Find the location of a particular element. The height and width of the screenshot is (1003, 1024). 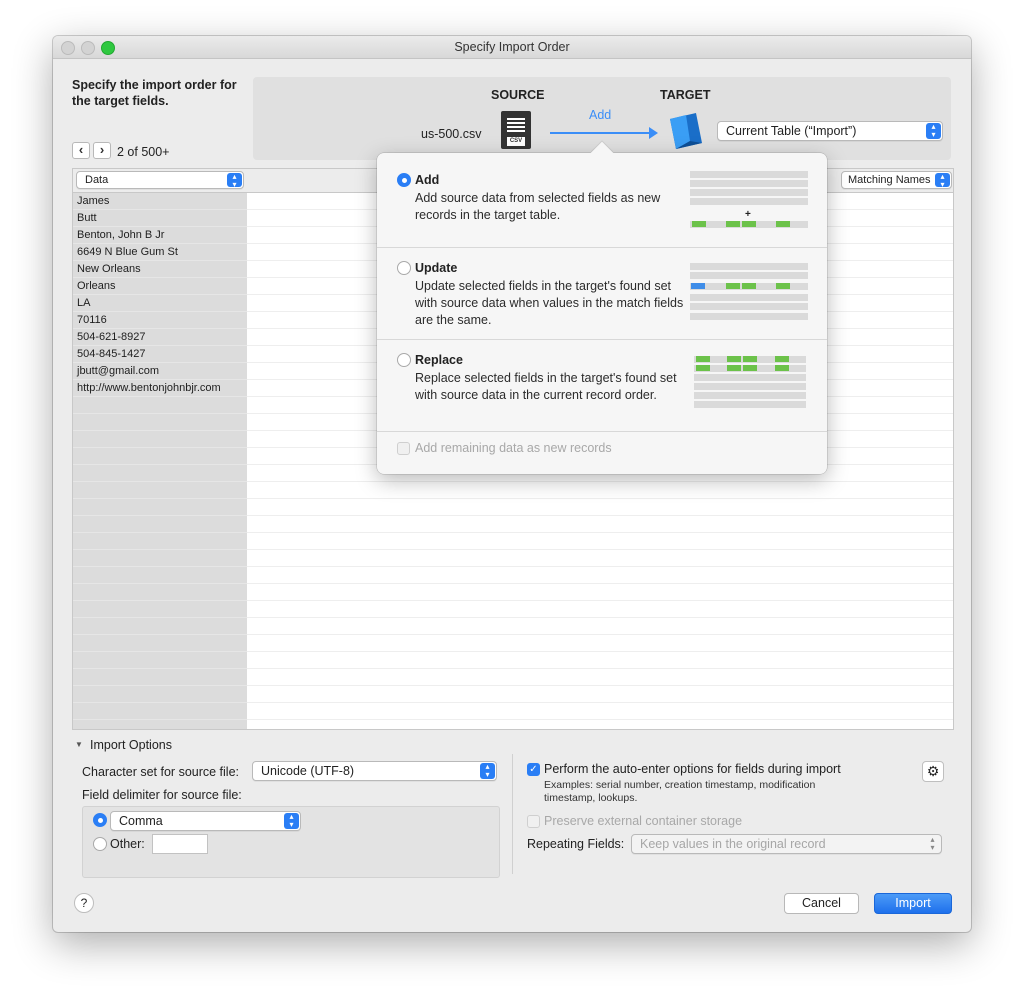

source-value-row: LA is located at coordinates (160, 303).